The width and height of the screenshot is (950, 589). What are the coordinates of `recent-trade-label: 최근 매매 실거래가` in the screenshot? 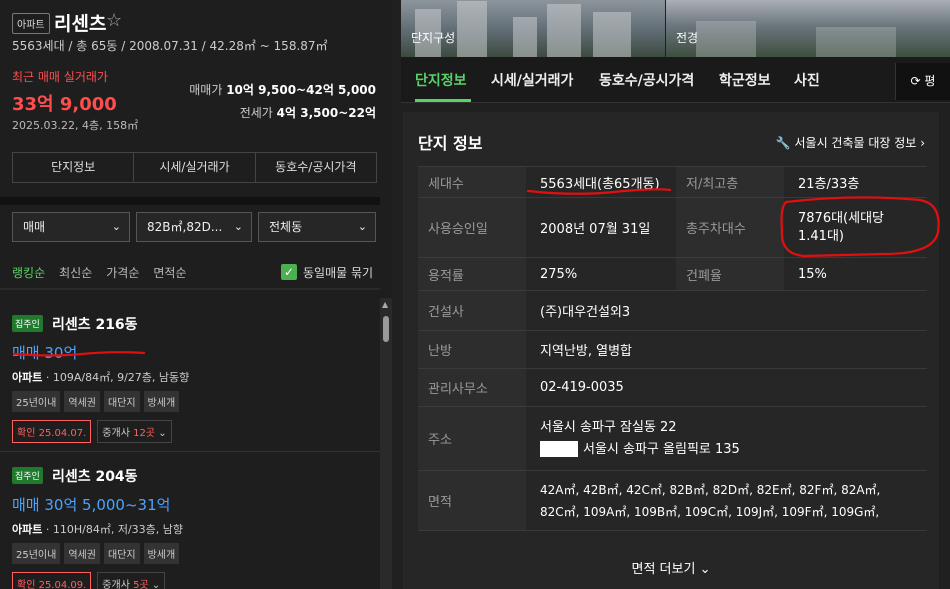 It's located at (60, 77).